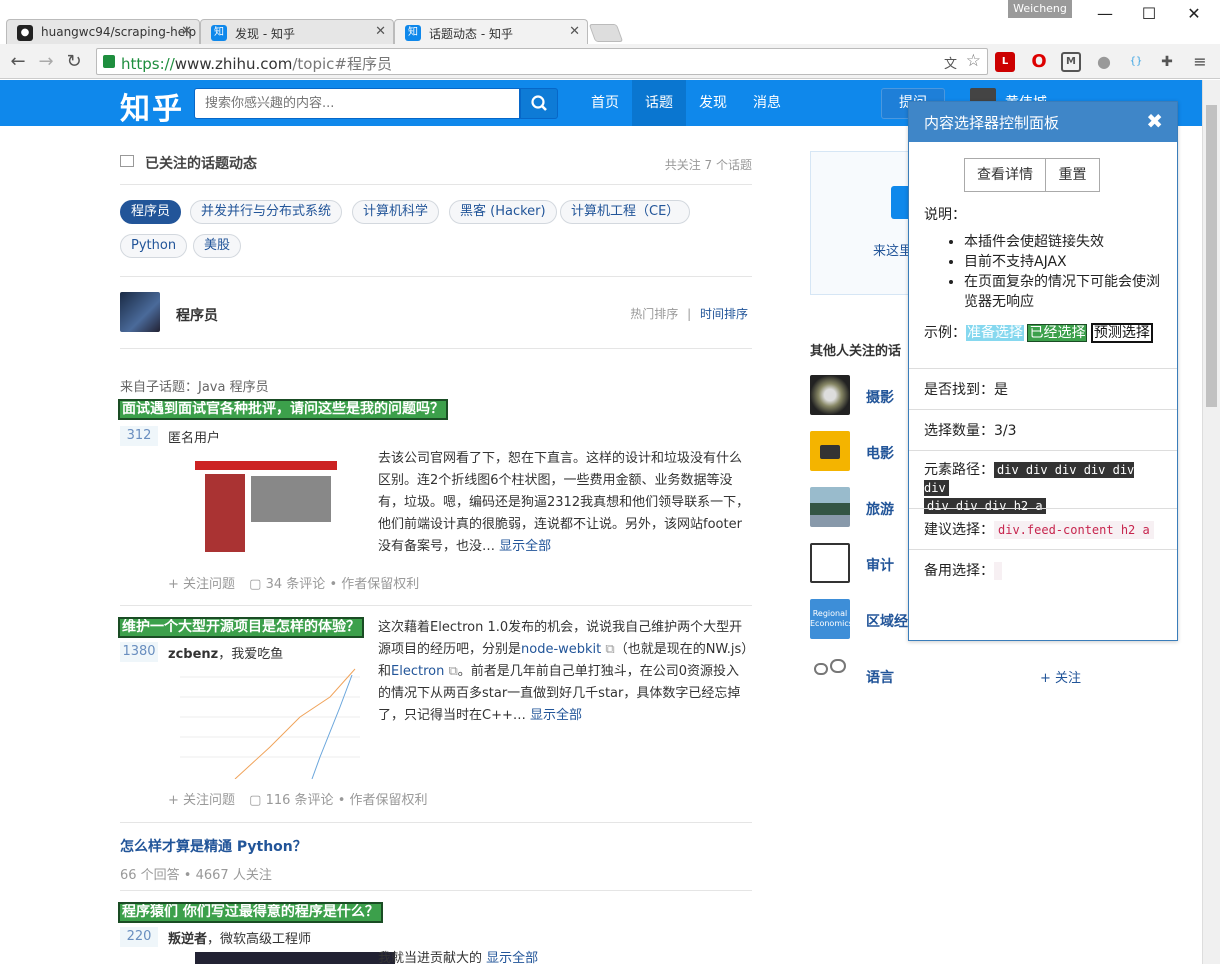 The width and height of the screenshot is (1220, 964). What do you see at coordinates (1010, 675) in the screenshot?
I see `sidebar-topic: 语言 + 关注` at bounding box center [1010, 675].